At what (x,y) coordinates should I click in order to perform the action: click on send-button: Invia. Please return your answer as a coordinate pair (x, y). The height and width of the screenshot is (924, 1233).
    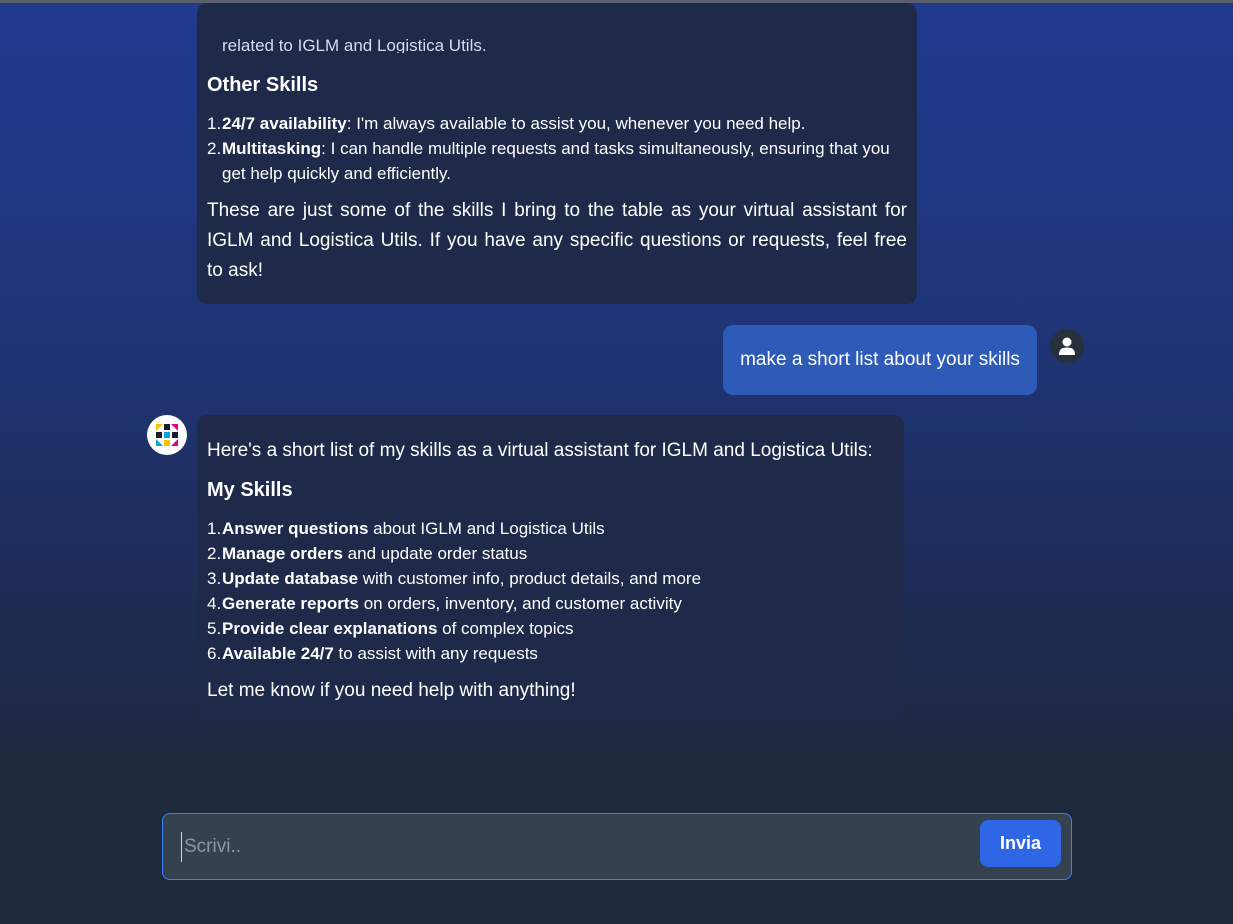
    Looking at the image, I should click on (1020, 843).